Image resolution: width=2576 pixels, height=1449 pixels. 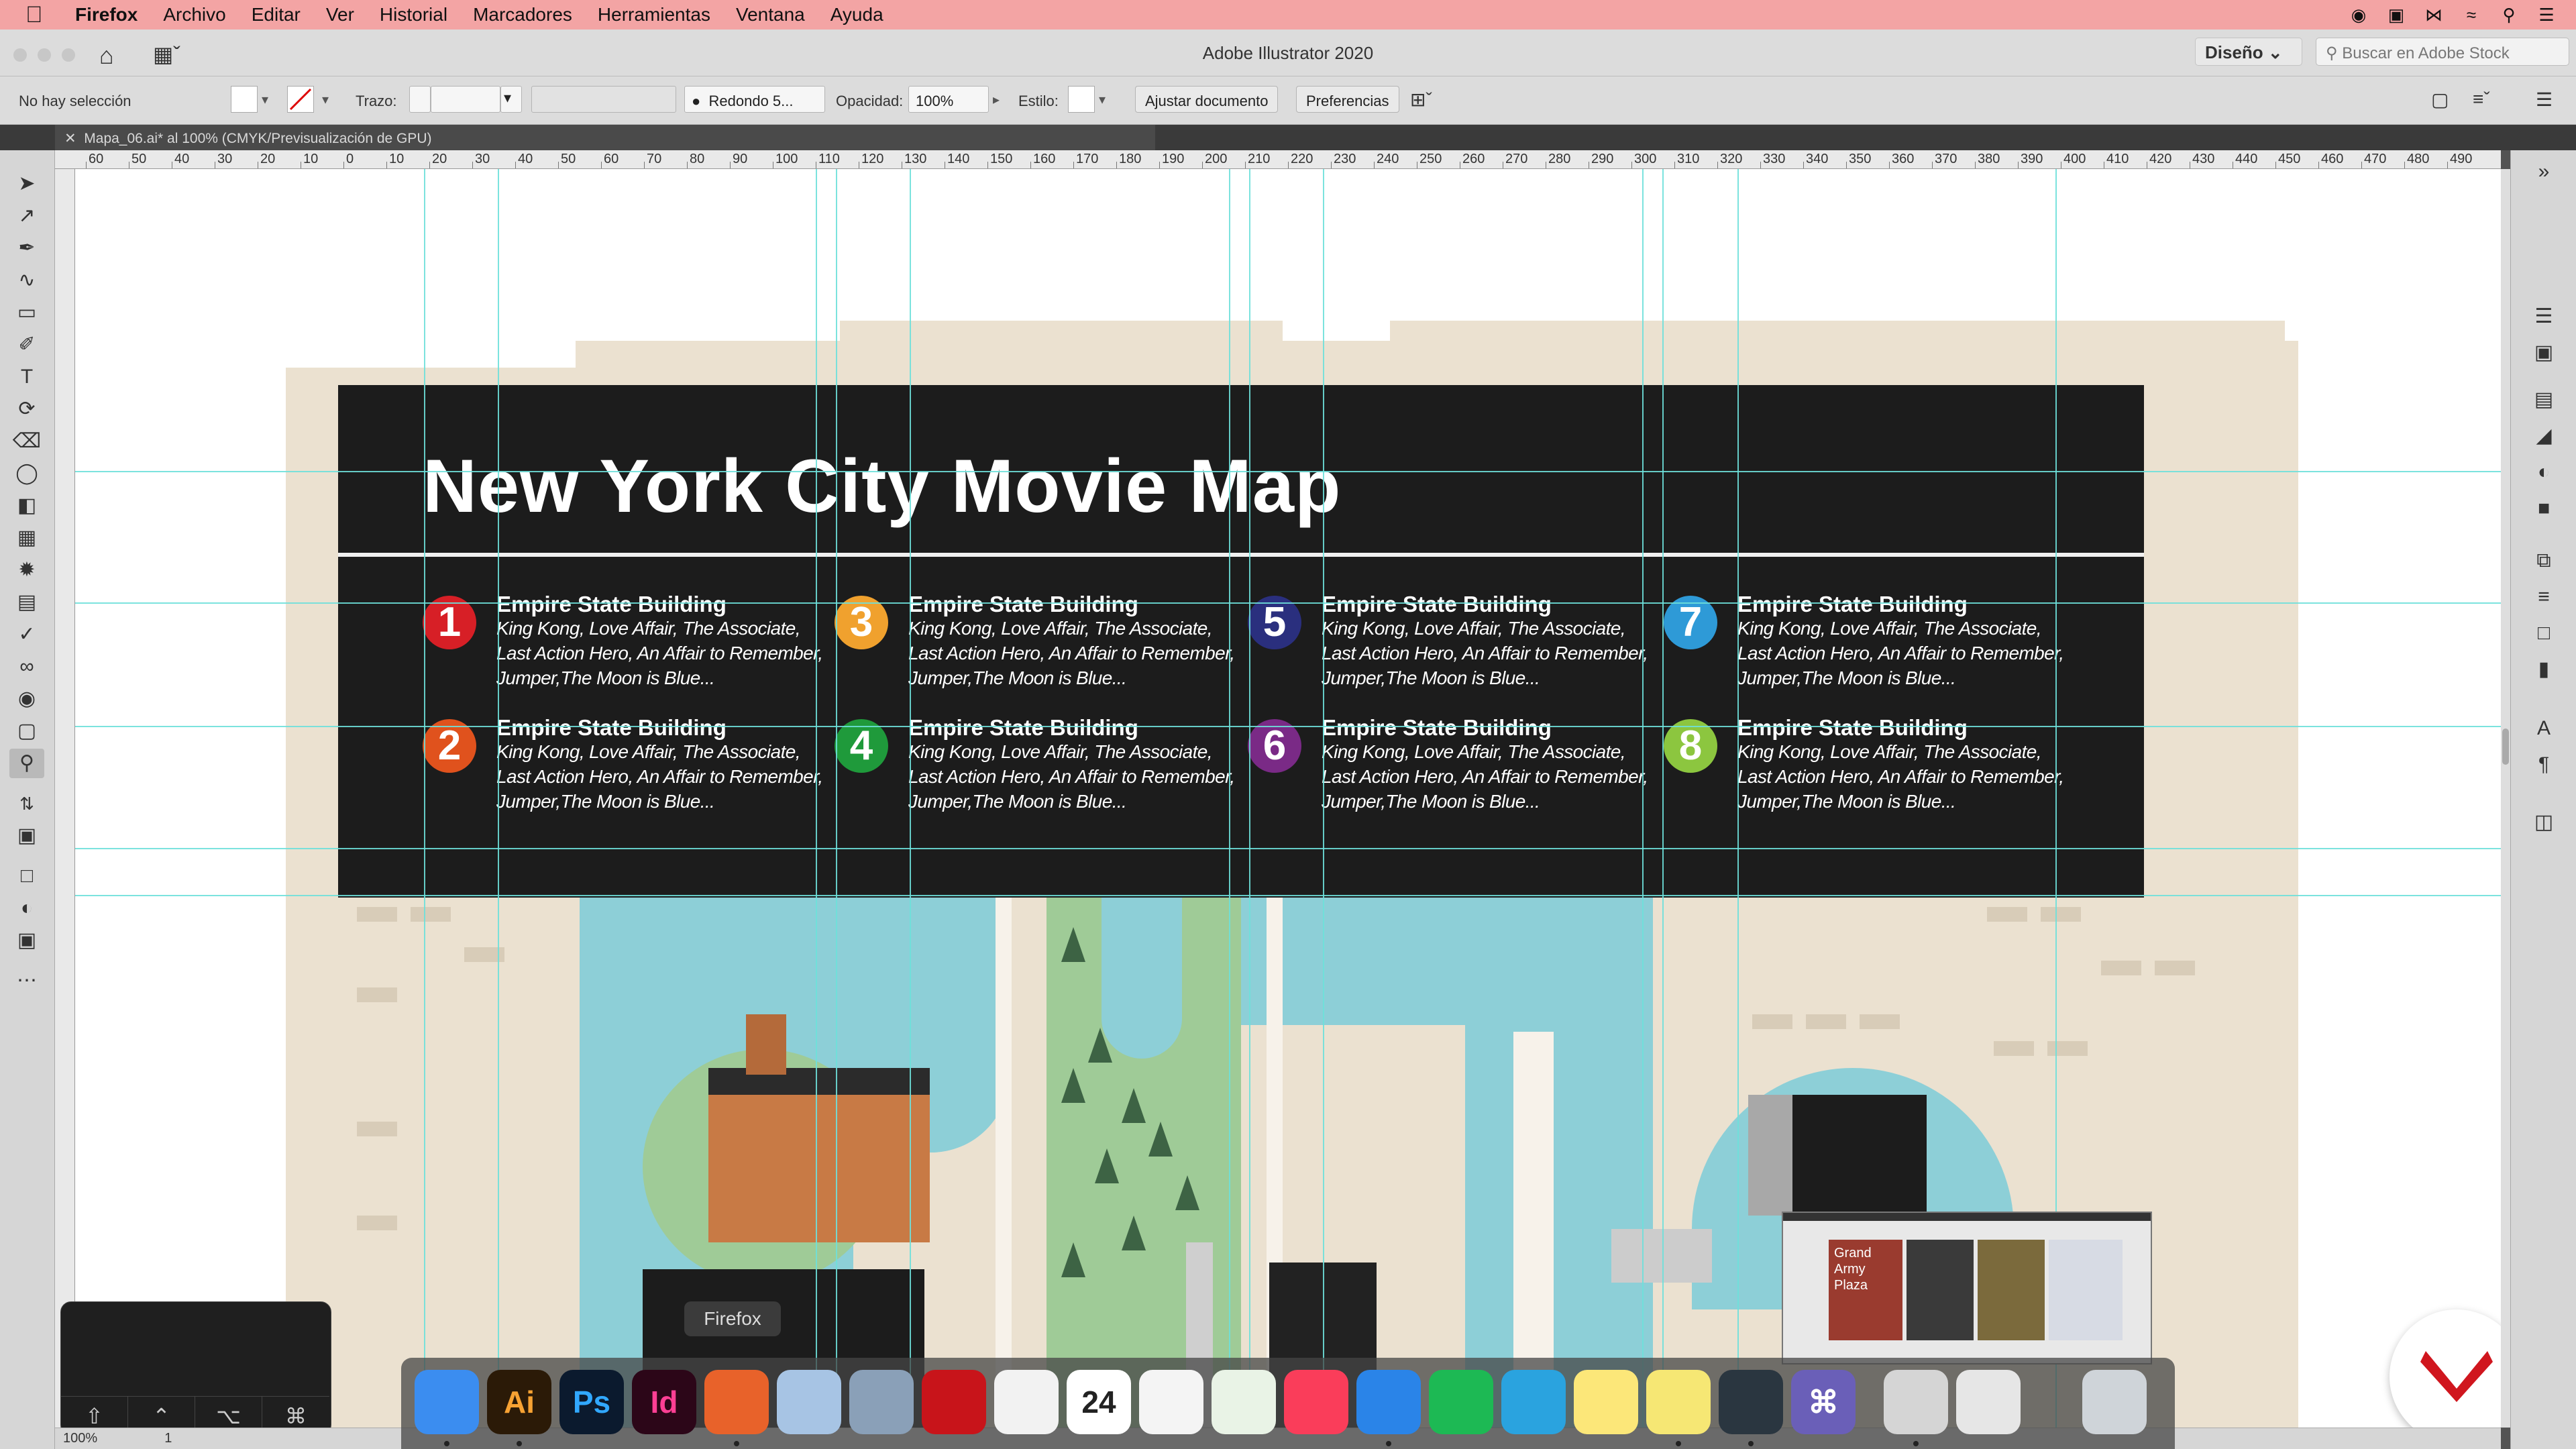 I want to click on panel-menu-icon: ☰, so click(x=2544, y=100).